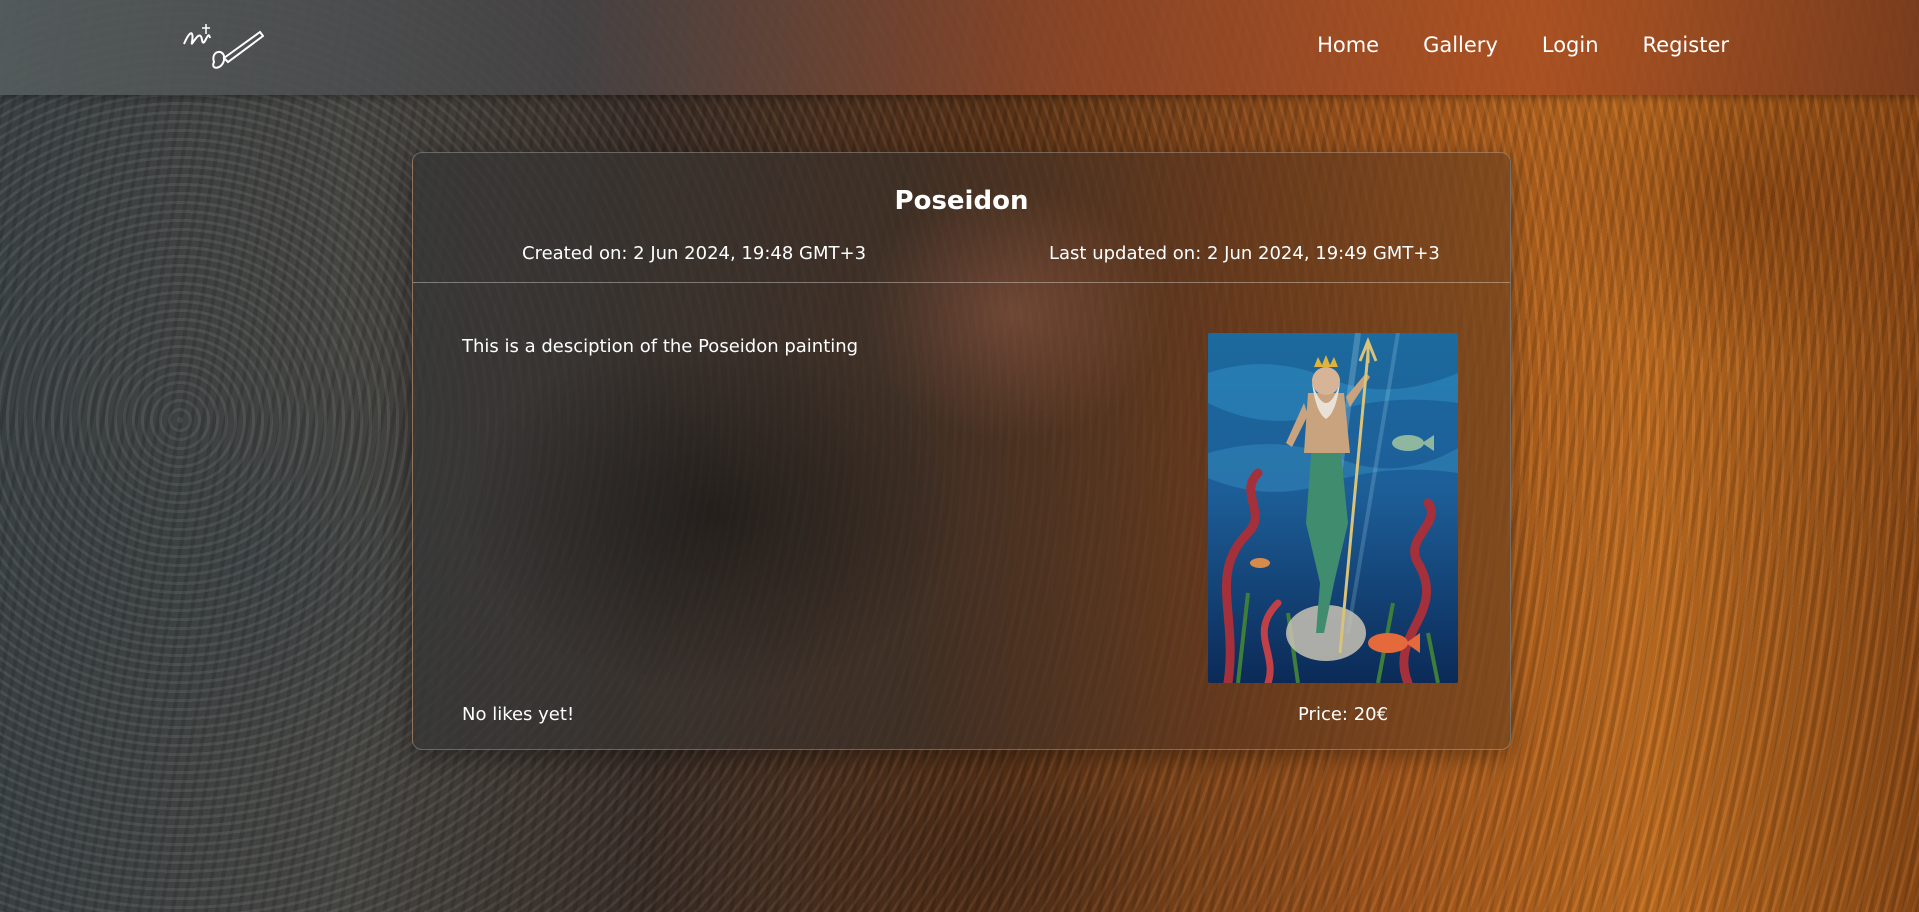  What do you see at coordinates (1460, 45) in the screenshot?
I see `nav-gallery-link: Gallery` at bounding box center [1460, 45].